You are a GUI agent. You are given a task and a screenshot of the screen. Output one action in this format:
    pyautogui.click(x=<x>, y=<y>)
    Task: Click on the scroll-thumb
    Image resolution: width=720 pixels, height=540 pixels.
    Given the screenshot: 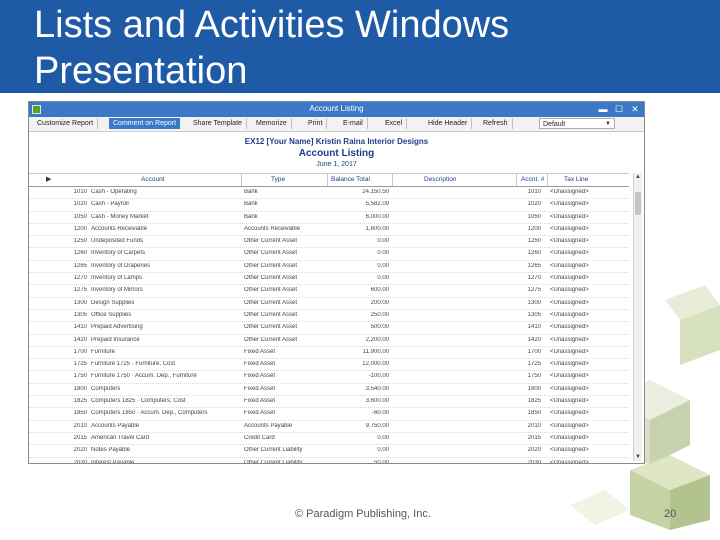 What is the action you would take?
    pyautogui.click(x=638, y=203)
    